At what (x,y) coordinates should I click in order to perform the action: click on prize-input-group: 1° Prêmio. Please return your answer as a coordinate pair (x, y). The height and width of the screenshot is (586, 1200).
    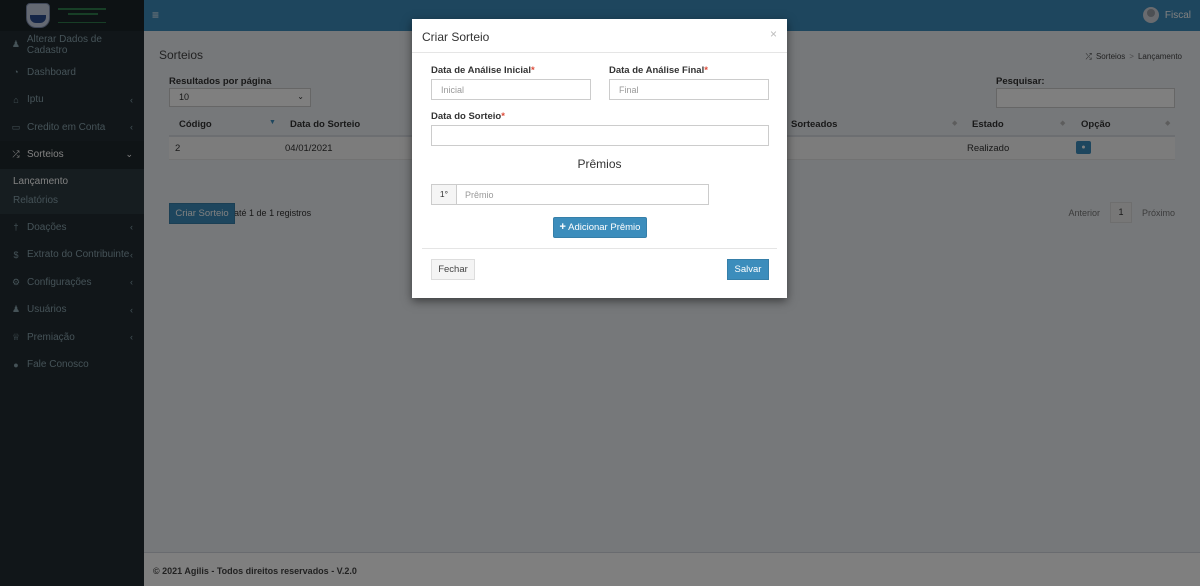
    Looking at the image, I should click on (570, 194).